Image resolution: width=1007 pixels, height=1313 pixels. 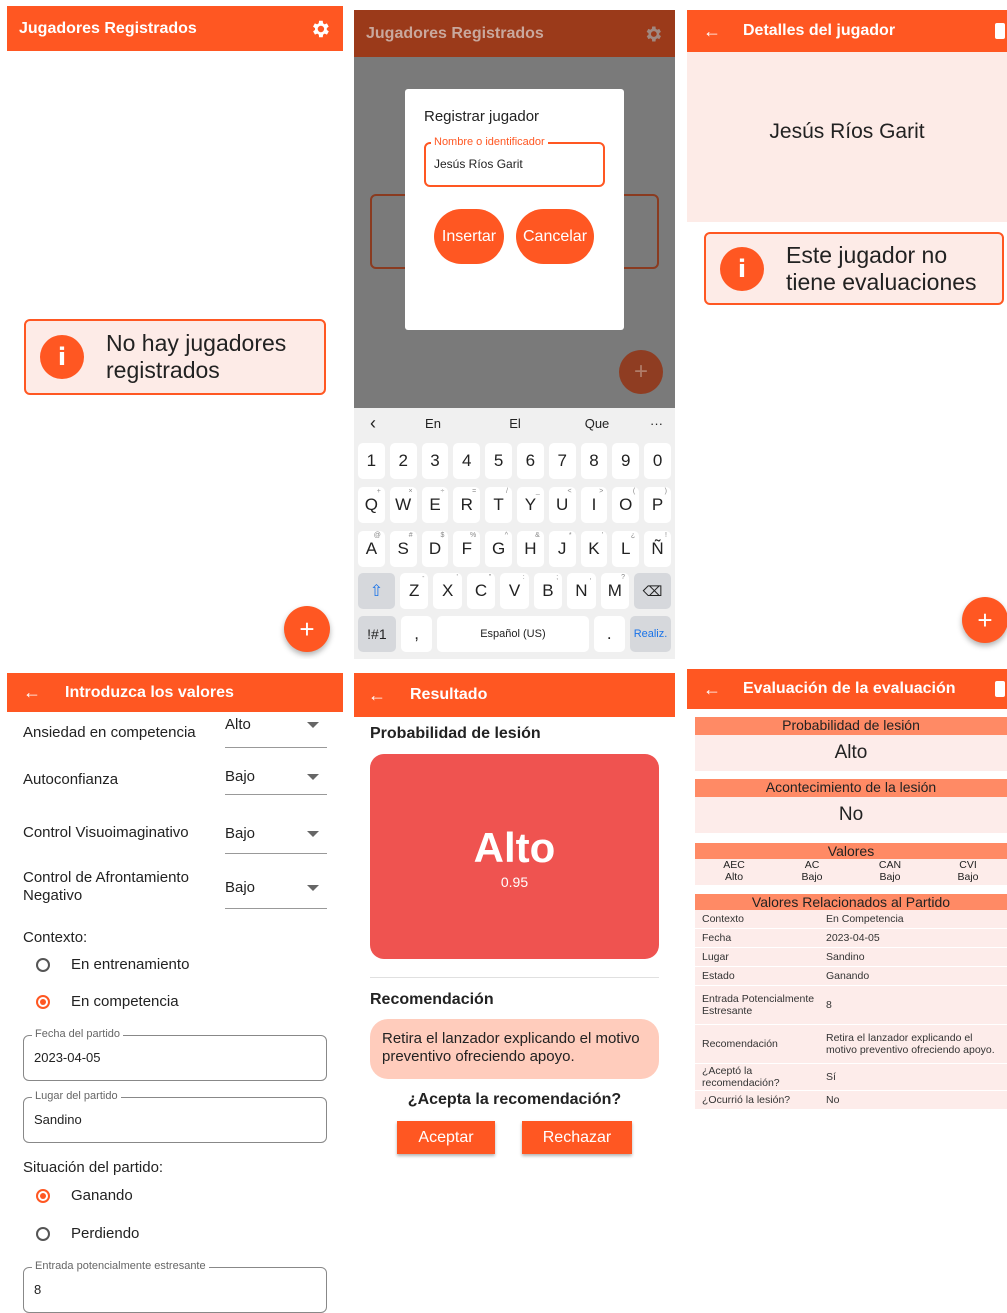 What do you see at coordinates (847, 689) in the screenshot?
I see `app-bar: ← Evaluación de la evaluación` at bounding box center [847, 689].